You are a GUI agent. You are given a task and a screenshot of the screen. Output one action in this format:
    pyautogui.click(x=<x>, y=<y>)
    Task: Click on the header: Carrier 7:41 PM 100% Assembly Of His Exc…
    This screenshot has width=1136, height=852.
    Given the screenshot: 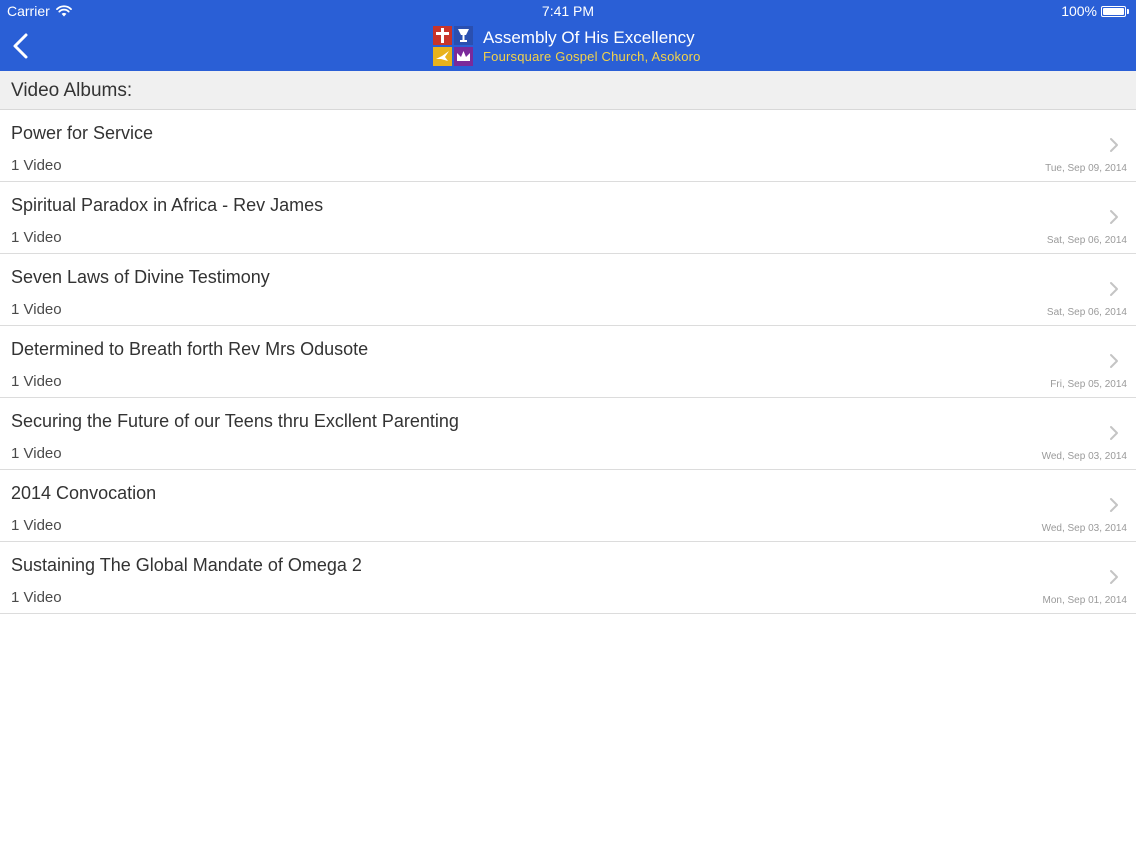 What is the action you would take?
    pyautogui.click(x=568, y=35)
    